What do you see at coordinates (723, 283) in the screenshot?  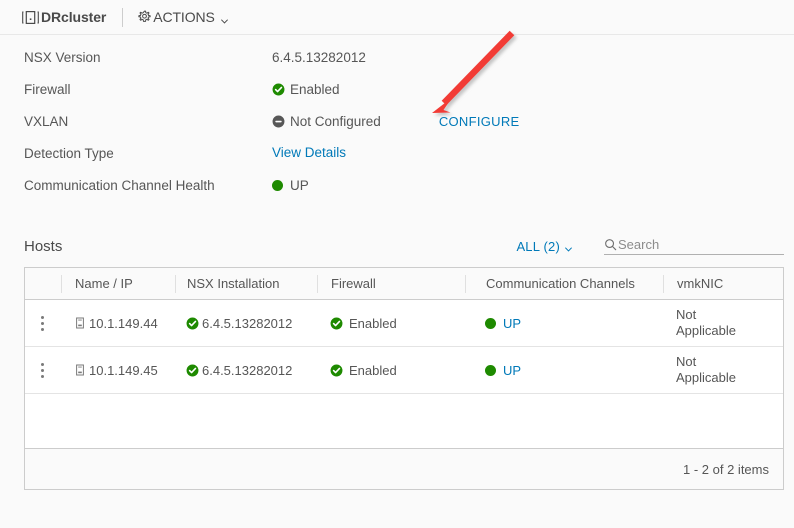 I see `column-header-vmknic: vmkNIC` at bounding box center [723, 283].